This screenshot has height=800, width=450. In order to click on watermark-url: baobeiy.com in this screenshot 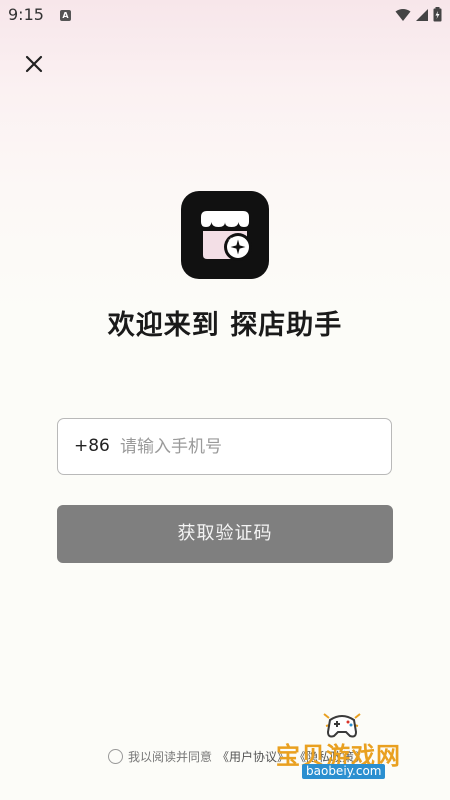, I will do `click(344, 771)`.